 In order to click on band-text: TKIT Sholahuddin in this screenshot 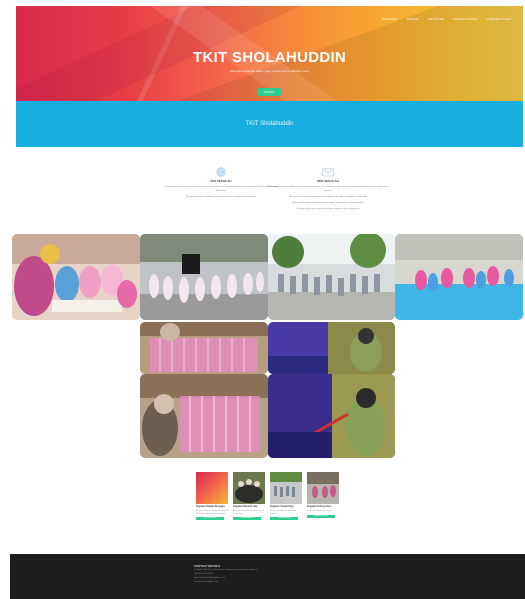, I will do `click(269, 124)`.